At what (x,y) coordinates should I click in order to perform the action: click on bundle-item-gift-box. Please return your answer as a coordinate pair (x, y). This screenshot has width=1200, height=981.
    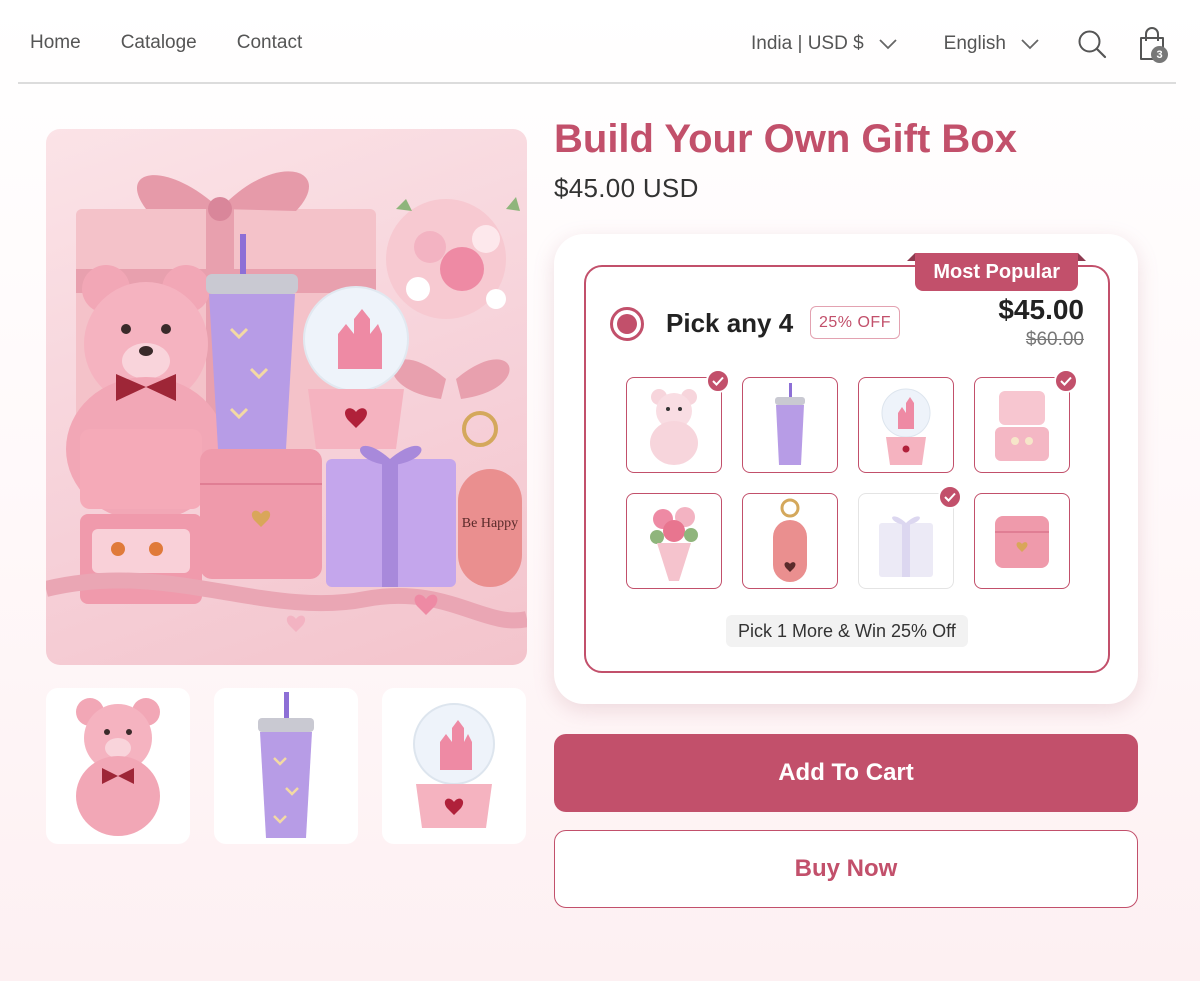
    Looking at the image, I should click on (910, 537).